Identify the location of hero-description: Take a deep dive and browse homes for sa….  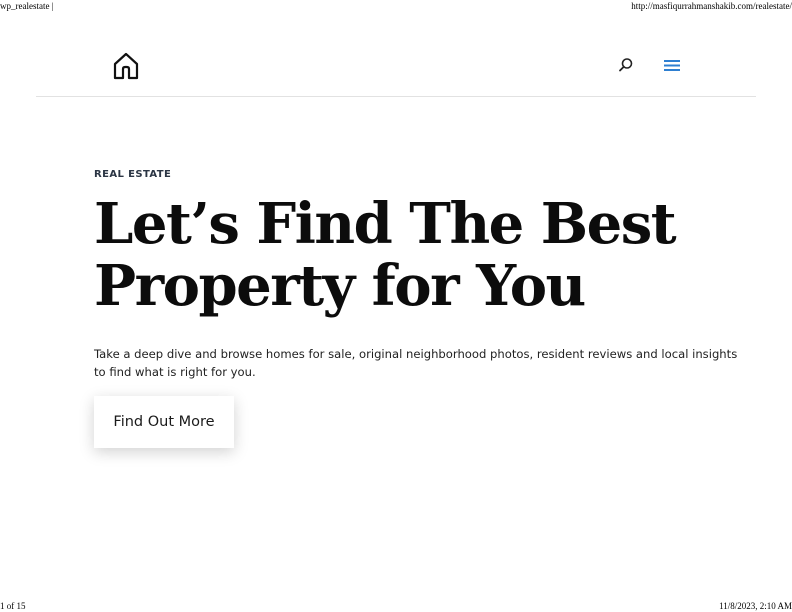
(416, 363).